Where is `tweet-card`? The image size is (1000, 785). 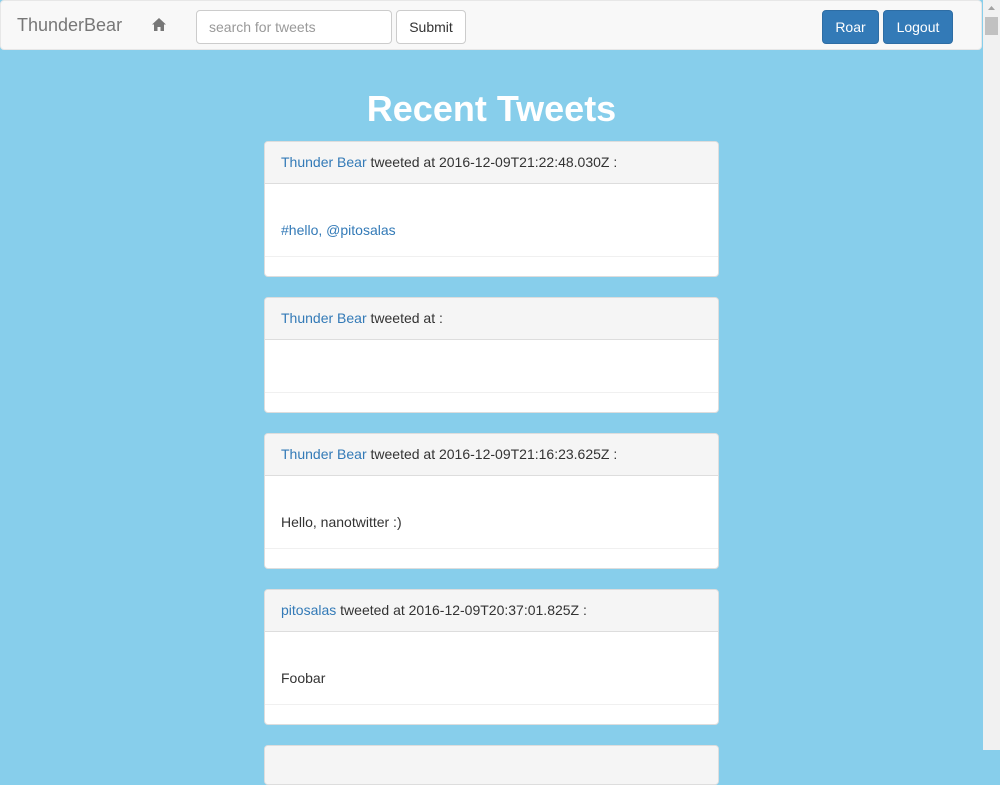 tweet-card is located at coordinates (491, 765).